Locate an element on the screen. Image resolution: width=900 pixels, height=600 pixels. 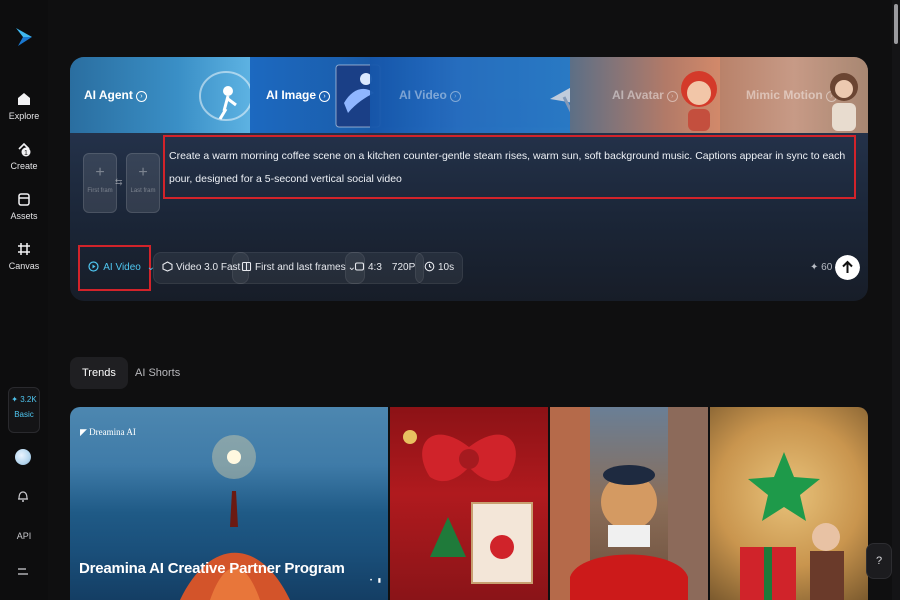
mode-select: AI Video ⌄ is located at coordinates (116, 268).